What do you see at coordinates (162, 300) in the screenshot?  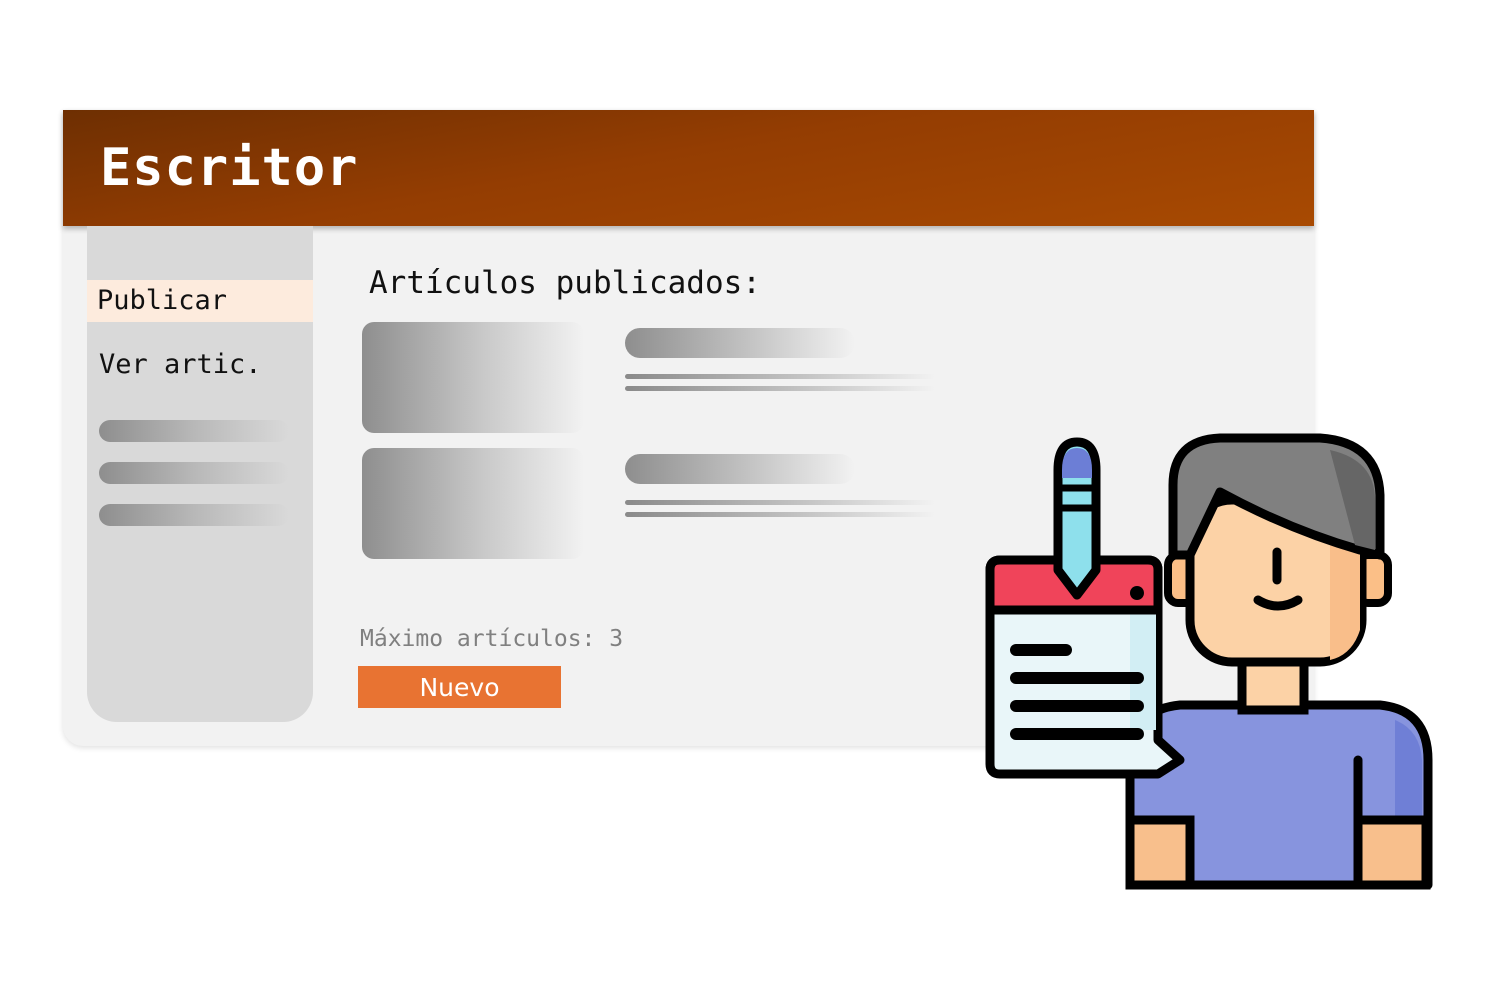 I see `sidebar-item-label: Publicar` at bounding box center [162, 300].